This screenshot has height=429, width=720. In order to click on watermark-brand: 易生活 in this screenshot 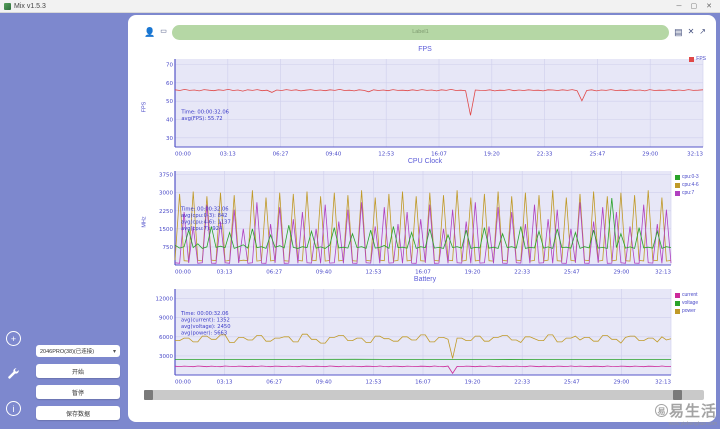, I will do `click(692, 411)`.